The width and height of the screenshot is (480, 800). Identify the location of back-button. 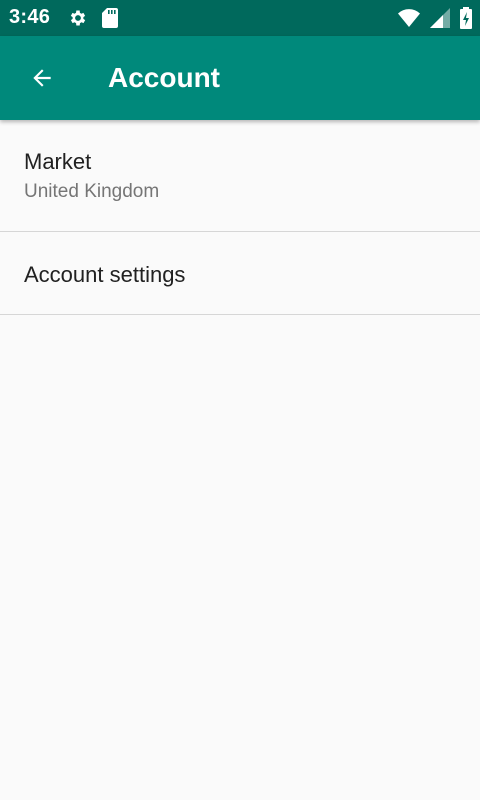
(42, 78).